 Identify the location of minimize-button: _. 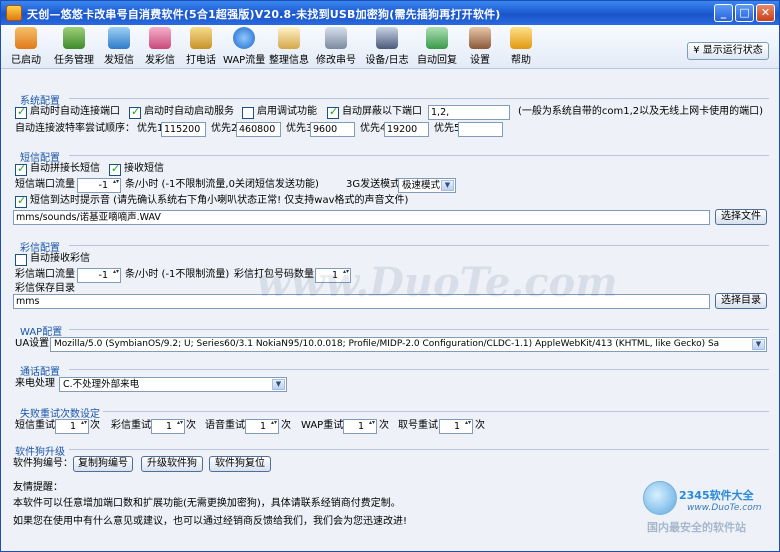
(723, 13).